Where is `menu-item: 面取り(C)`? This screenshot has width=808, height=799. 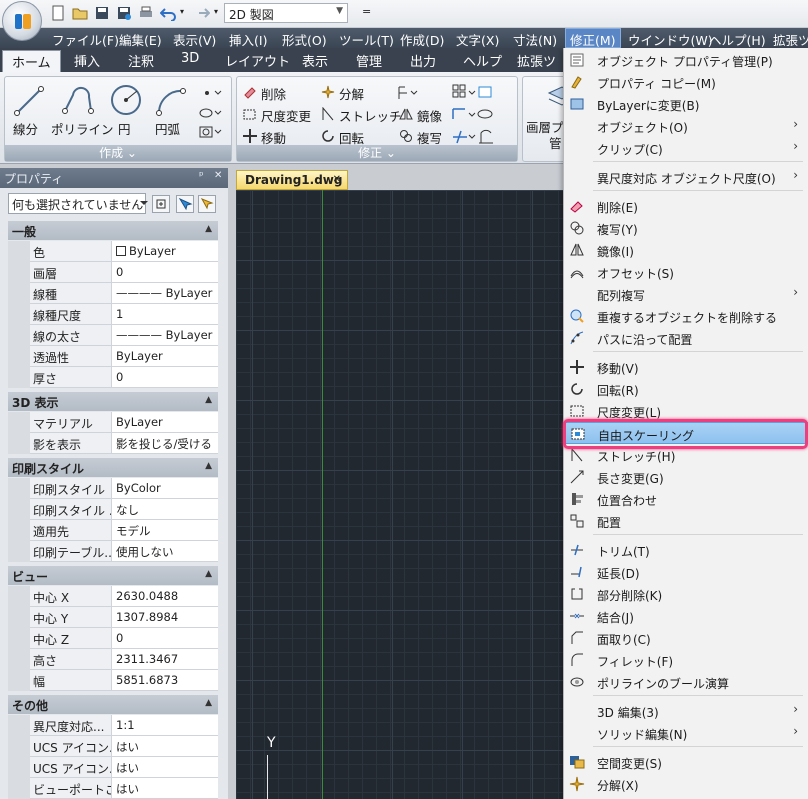 menu-item: 面取り(C) is located at coordinates (685, 638).